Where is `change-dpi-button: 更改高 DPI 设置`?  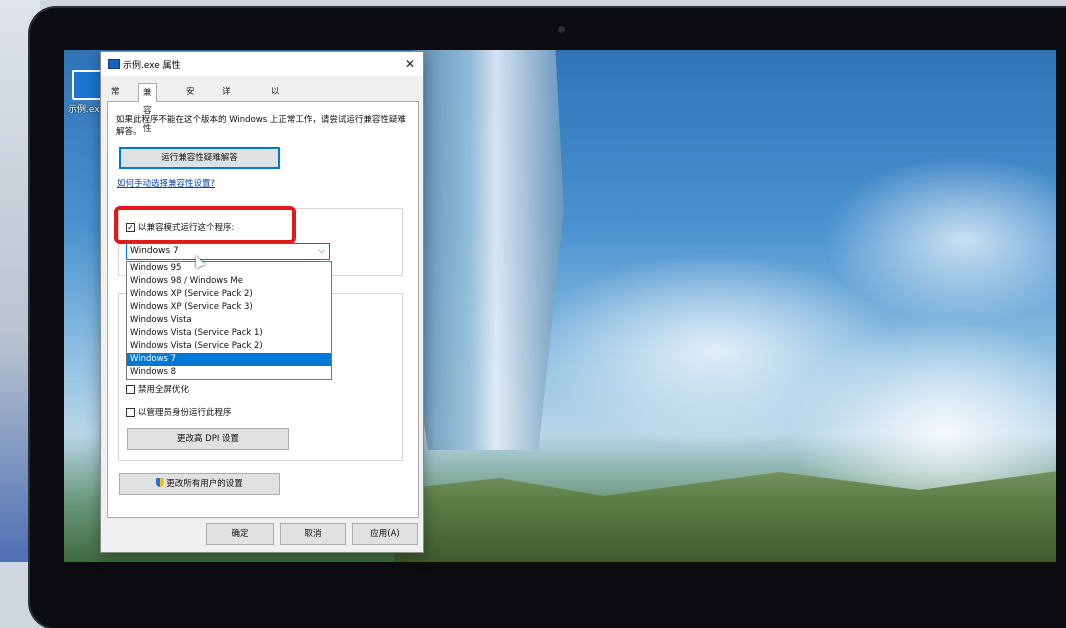
change-dpi-button: 更改高 DPI 设置 is located at coordinates (208, 439).